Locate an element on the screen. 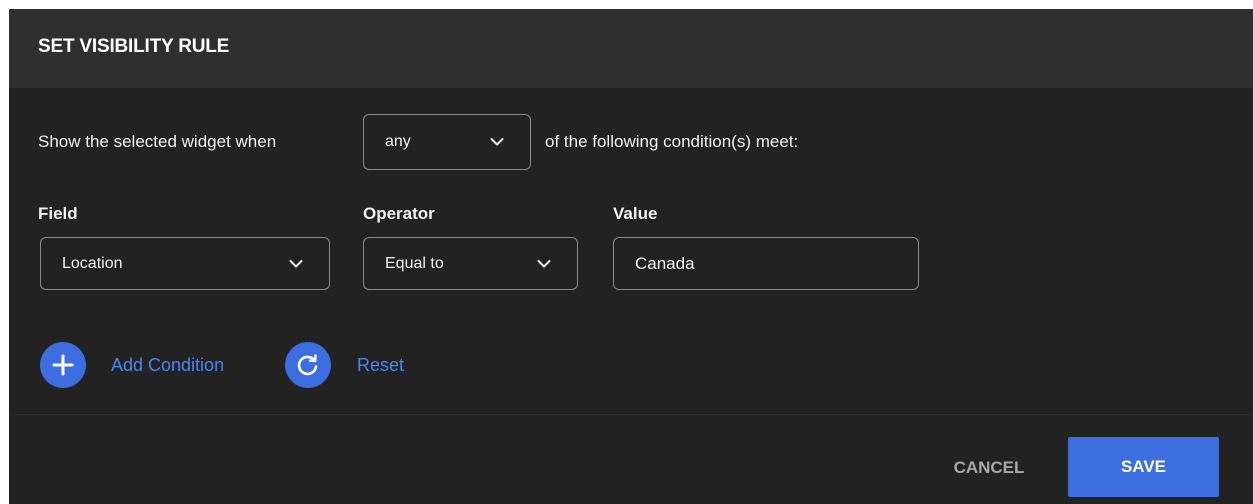 This screenshot has height=504, width=1253. save-button: SAVE is located at coordinates (1143, 467).